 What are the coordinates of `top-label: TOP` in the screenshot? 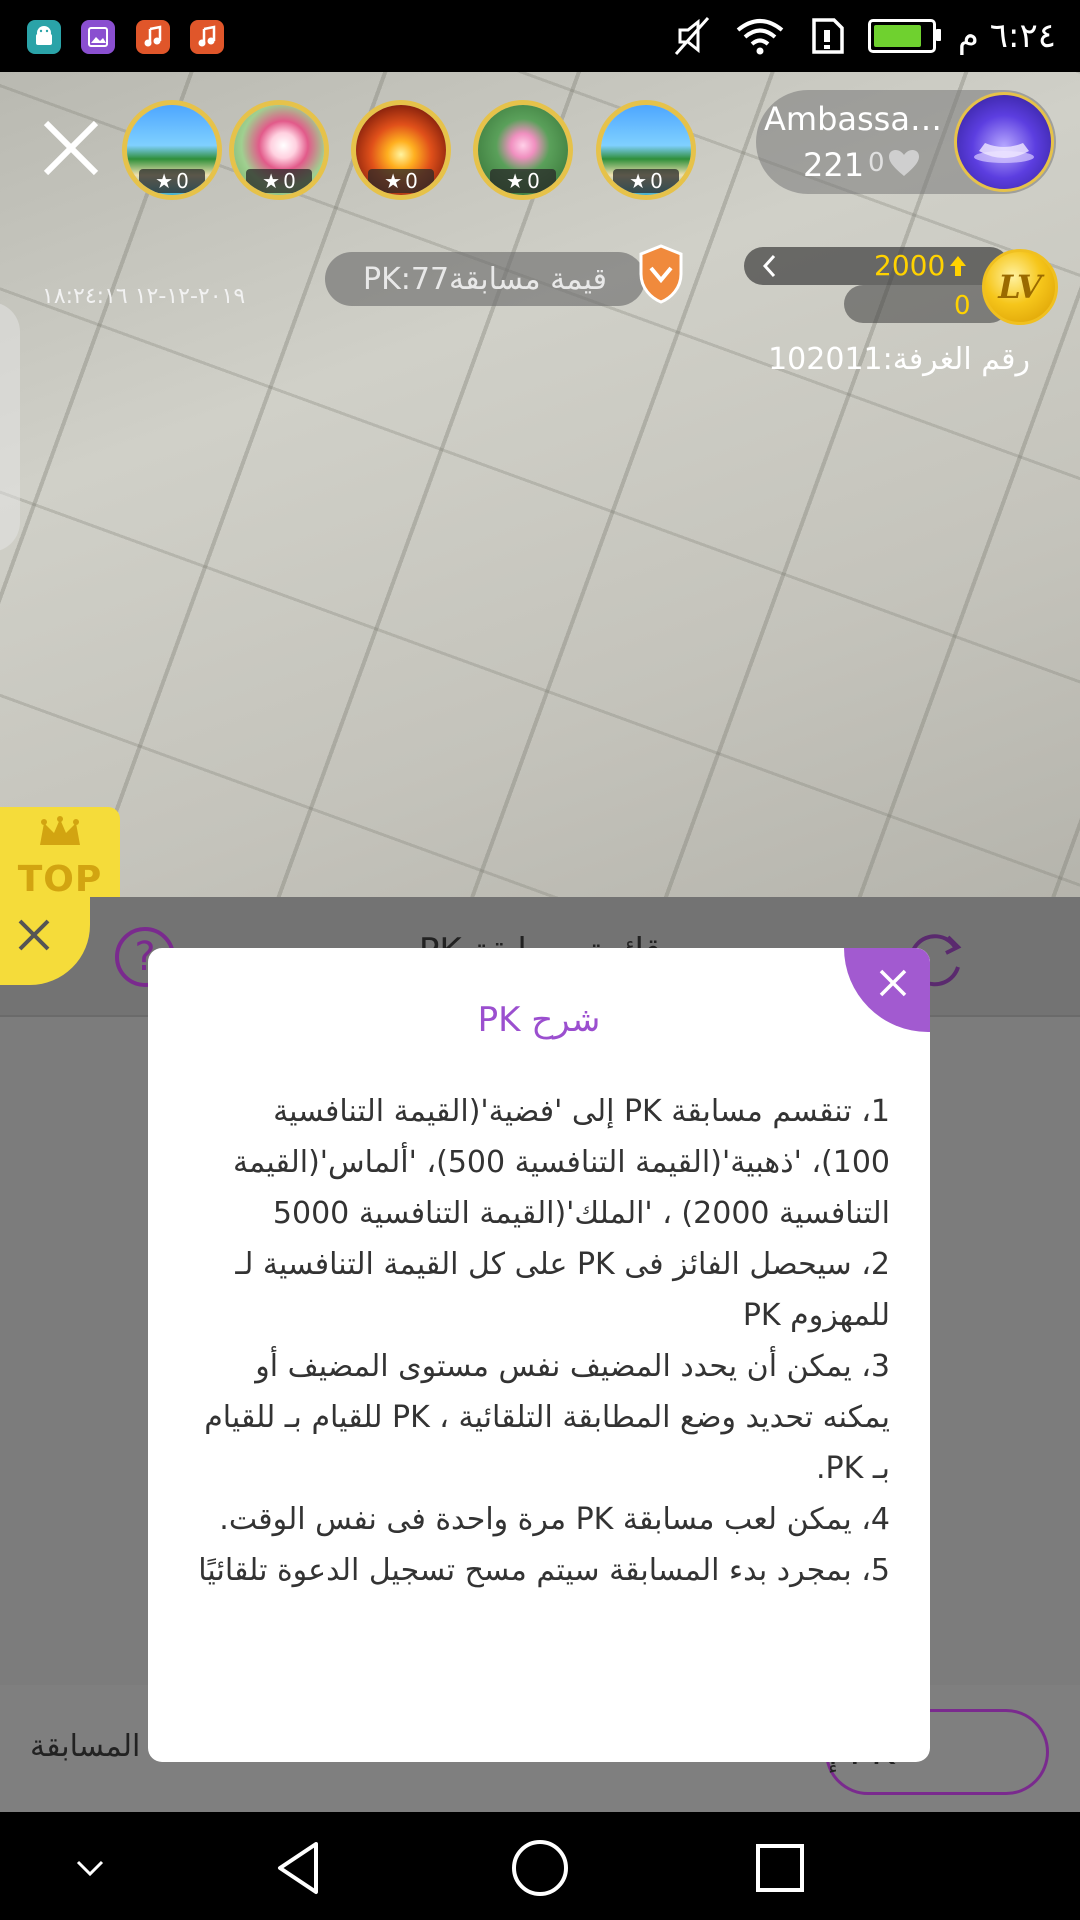 It's located at (60, 878).